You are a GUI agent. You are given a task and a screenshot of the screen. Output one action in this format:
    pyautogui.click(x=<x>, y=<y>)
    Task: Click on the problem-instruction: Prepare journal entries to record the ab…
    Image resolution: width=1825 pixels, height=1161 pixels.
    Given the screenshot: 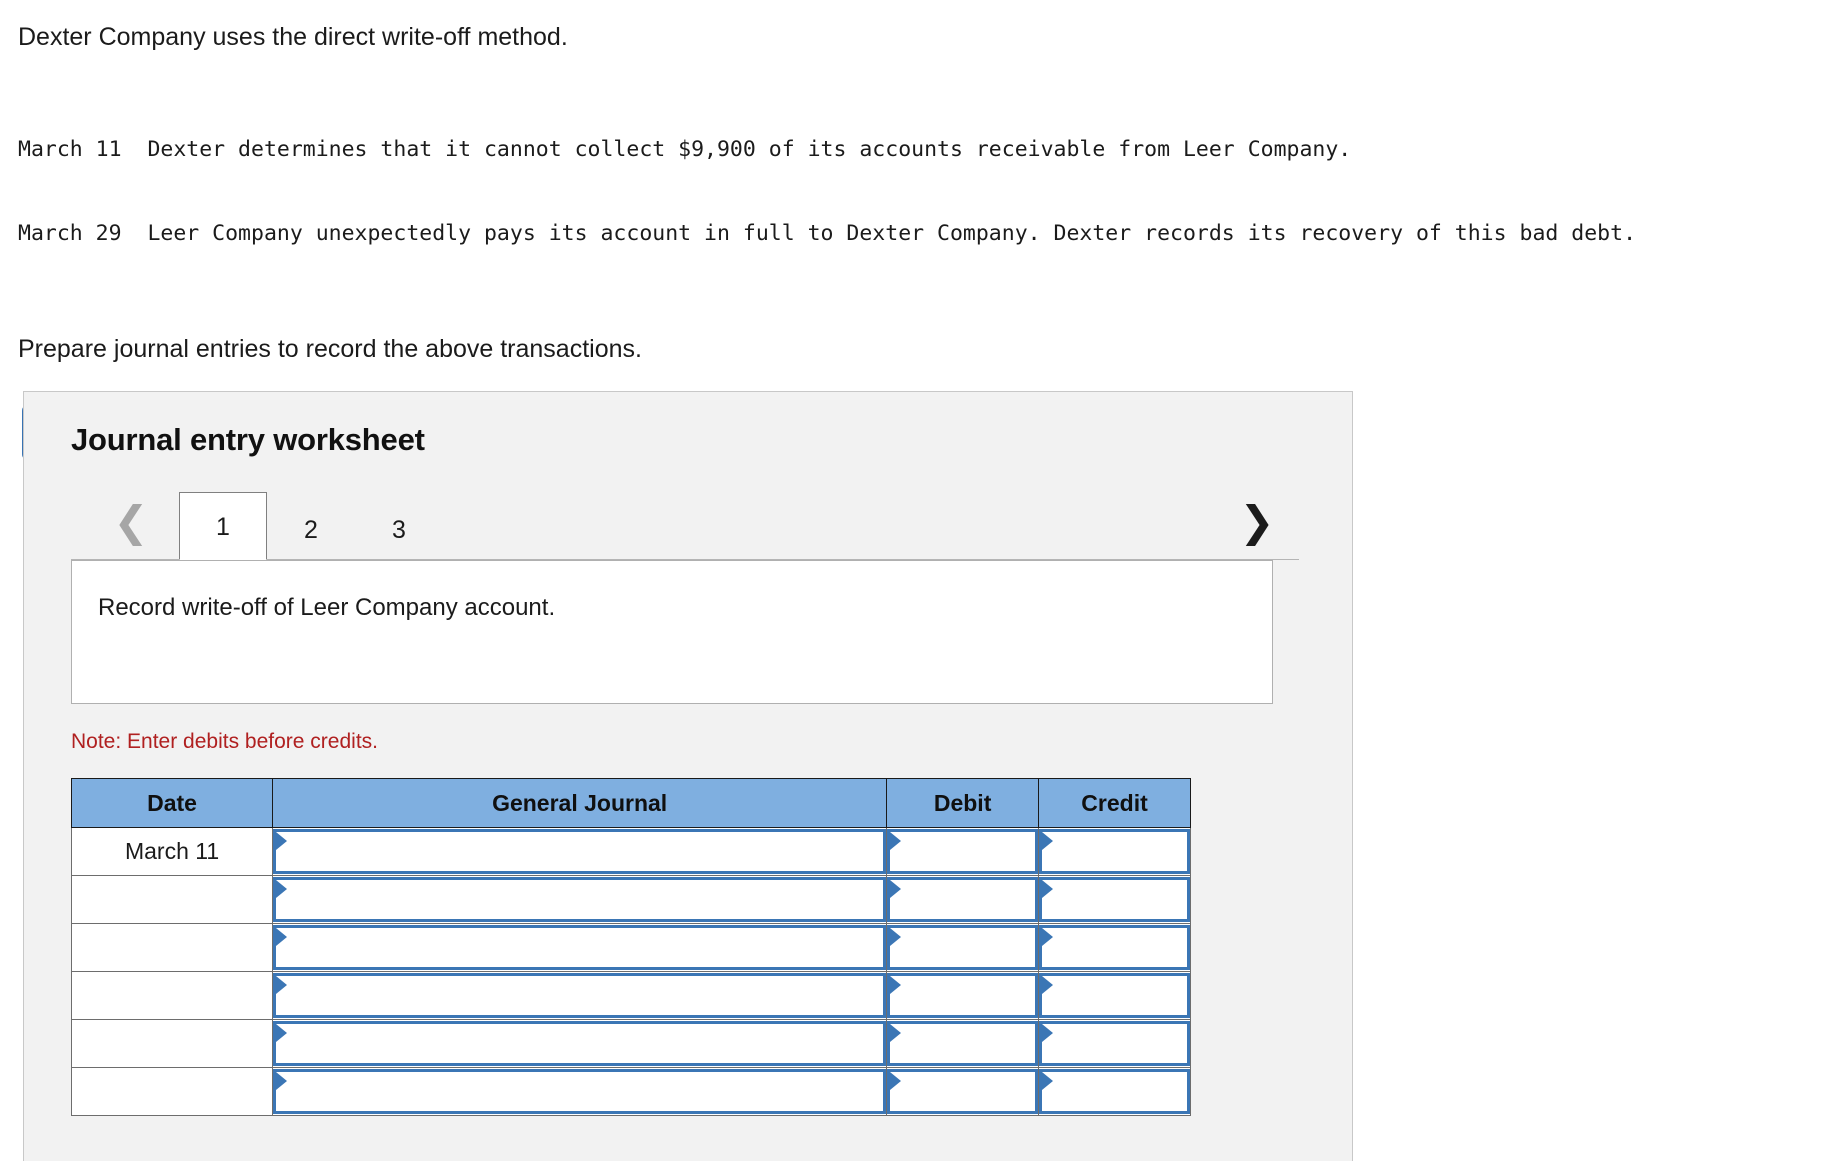 What is the action you would take?
    pyautogui.click(x=330, y=349)
    